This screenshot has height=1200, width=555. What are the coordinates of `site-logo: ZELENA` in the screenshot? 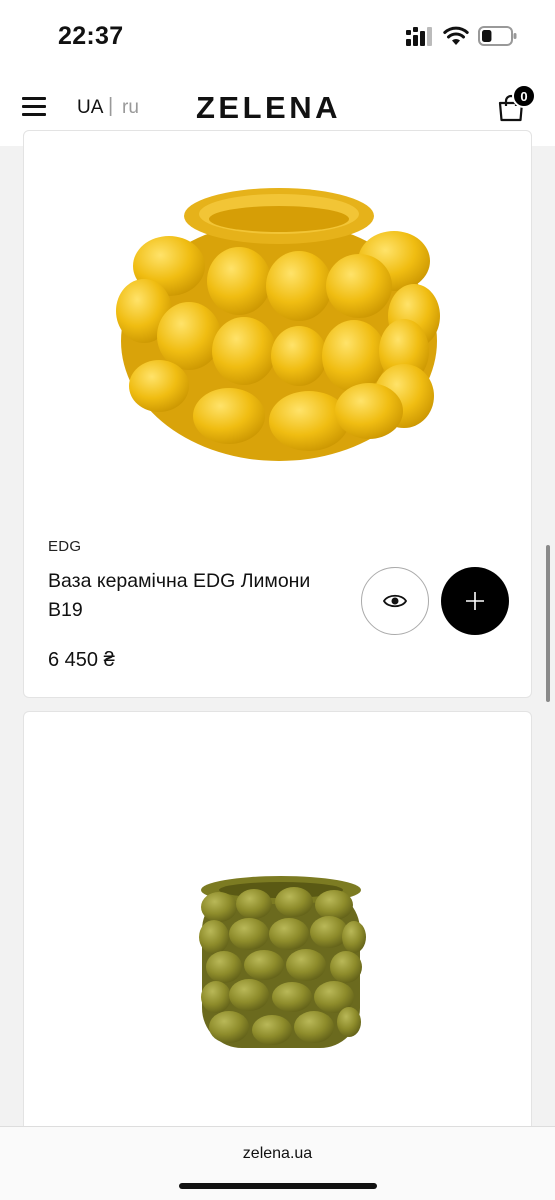 It's located at (268, 108).